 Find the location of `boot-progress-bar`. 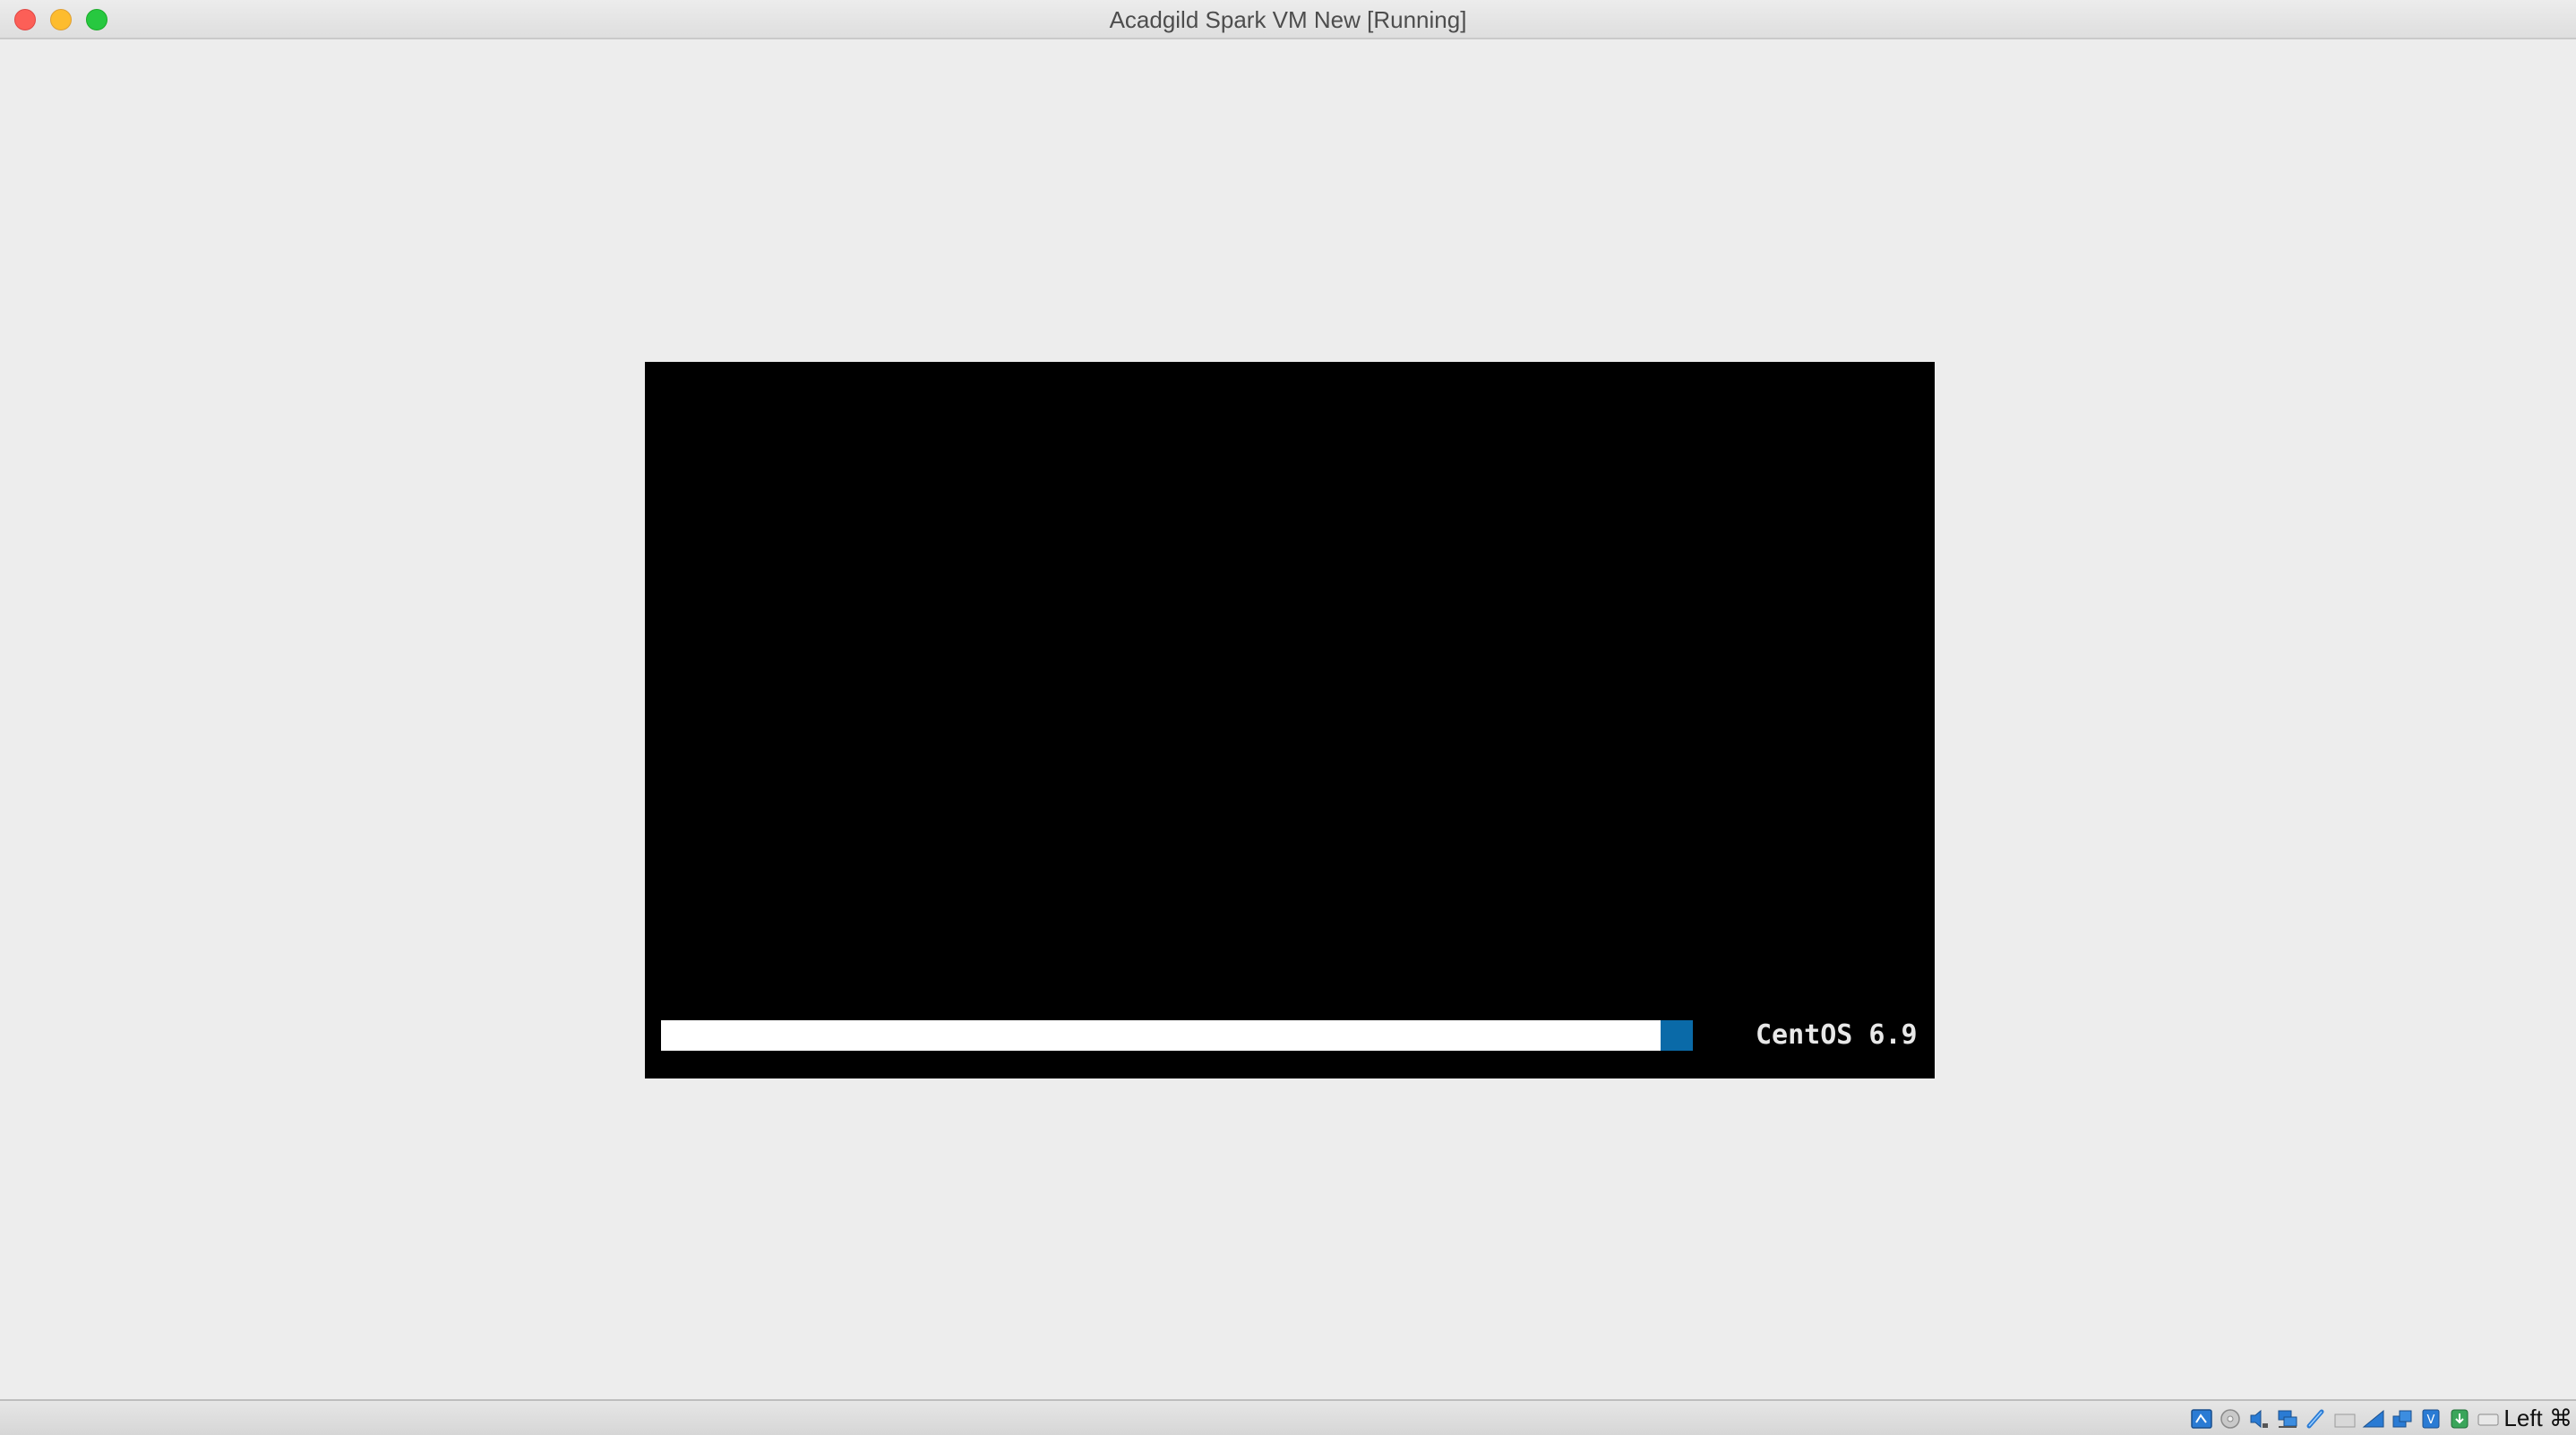

boot-progress-bar is located at coordinates (1193, 1035).